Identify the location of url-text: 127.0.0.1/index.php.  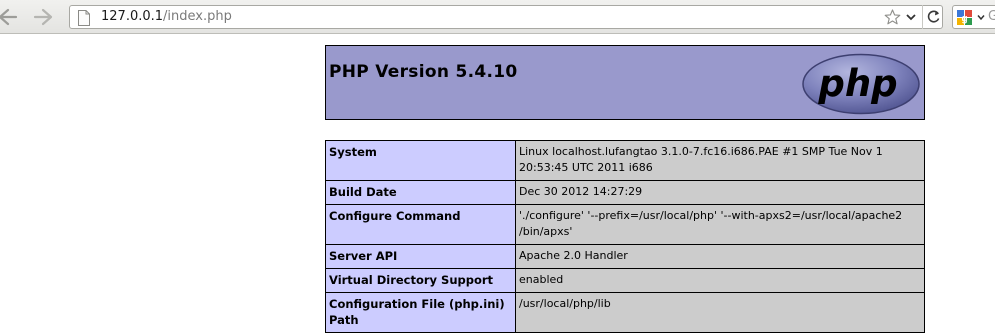
(166, 17).